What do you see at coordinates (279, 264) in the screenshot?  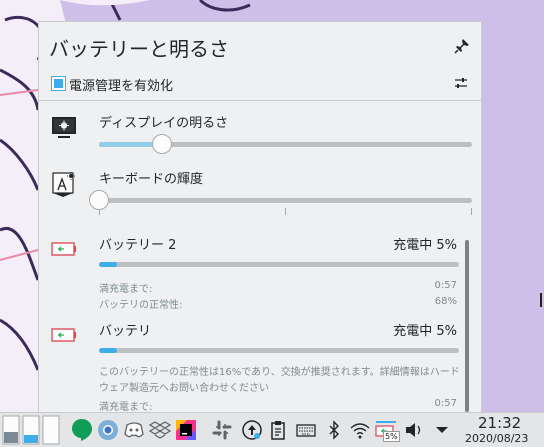 I see `battery2-progress-bar` at bounding box center [279, 264].